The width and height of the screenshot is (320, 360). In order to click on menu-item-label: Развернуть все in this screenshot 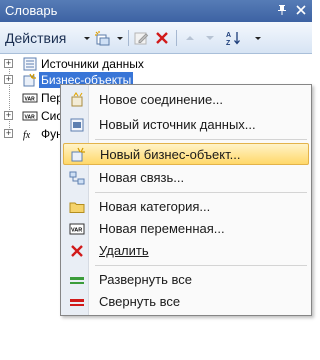, I will do `click(146, 279)`.